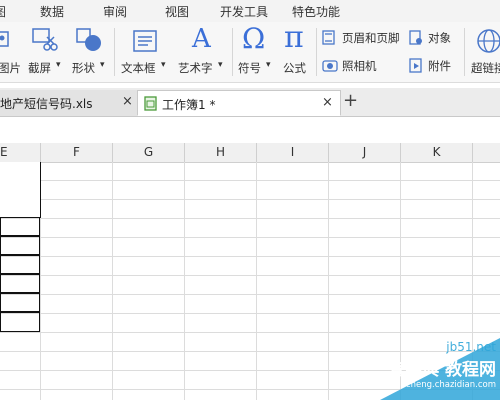  What do you see at coordinates (83, 68) in the screenshot?
I see `shapes-label: 形状` at bounding box center [83, 68].